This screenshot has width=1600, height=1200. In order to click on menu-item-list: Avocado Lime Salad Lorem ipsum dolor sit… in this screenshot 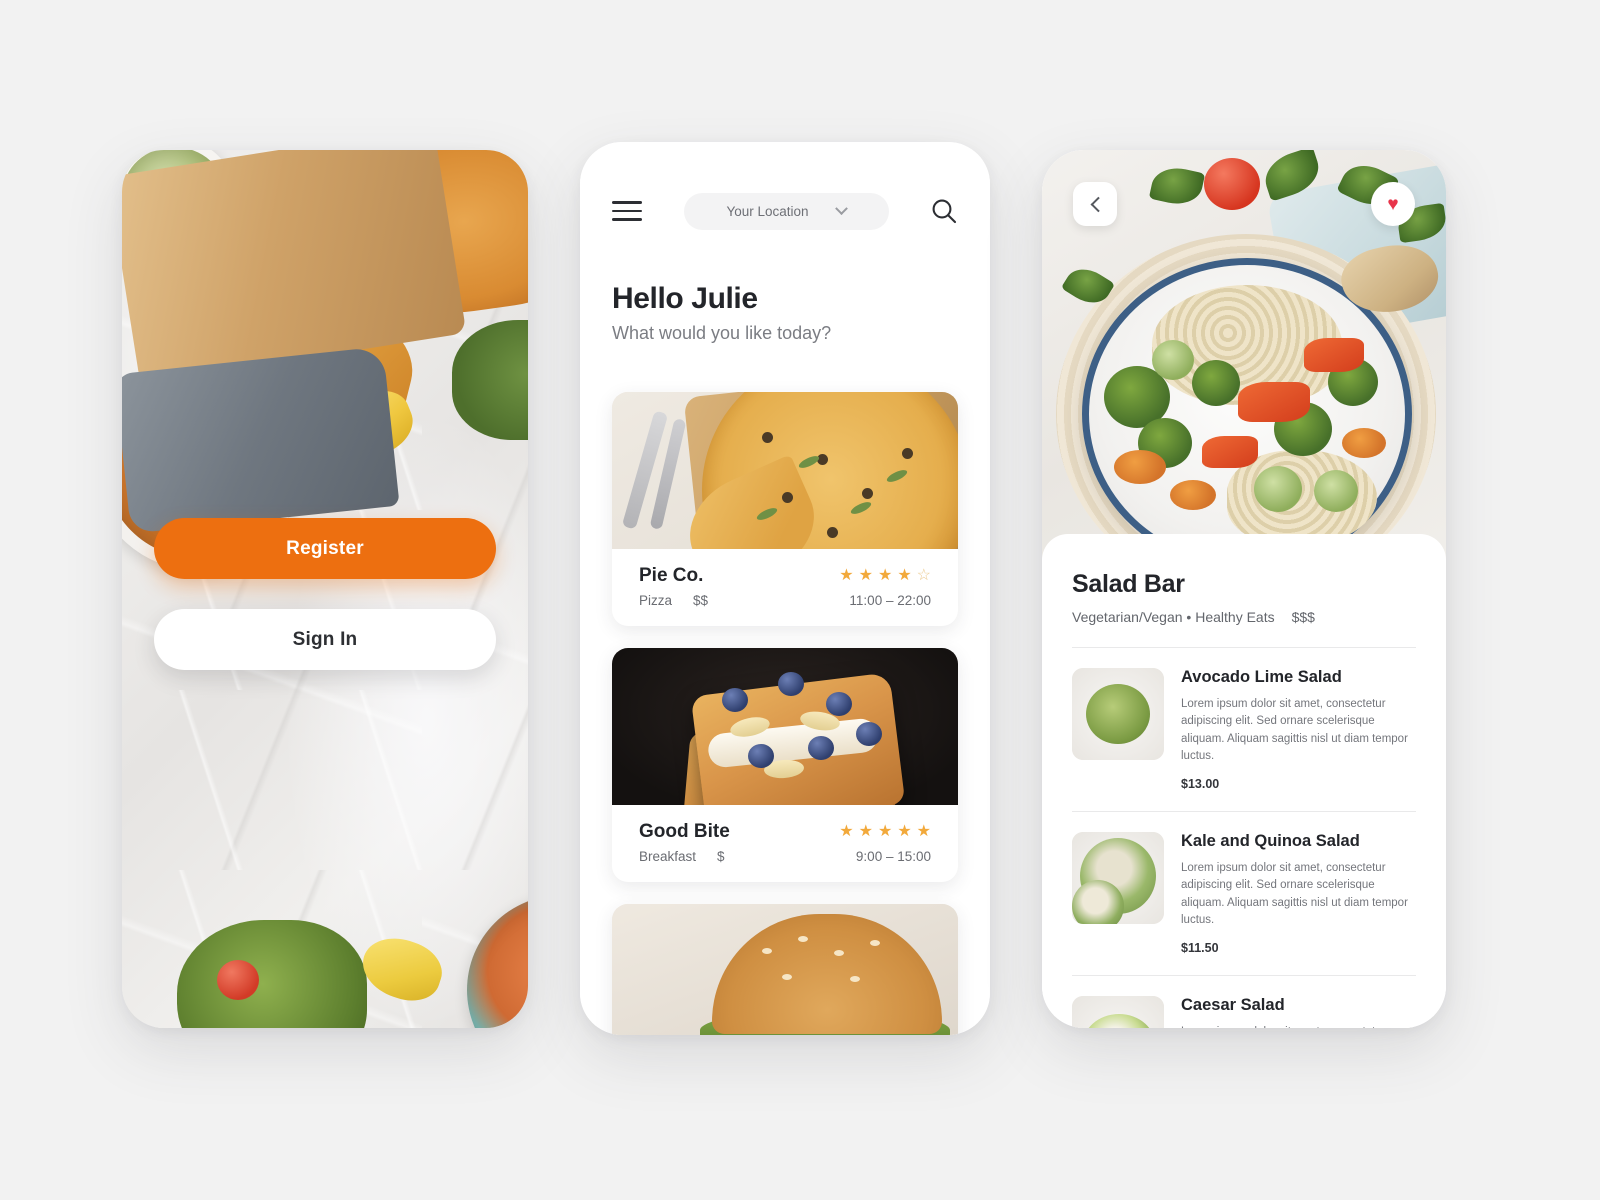, I will do `click(1244, 837)`.